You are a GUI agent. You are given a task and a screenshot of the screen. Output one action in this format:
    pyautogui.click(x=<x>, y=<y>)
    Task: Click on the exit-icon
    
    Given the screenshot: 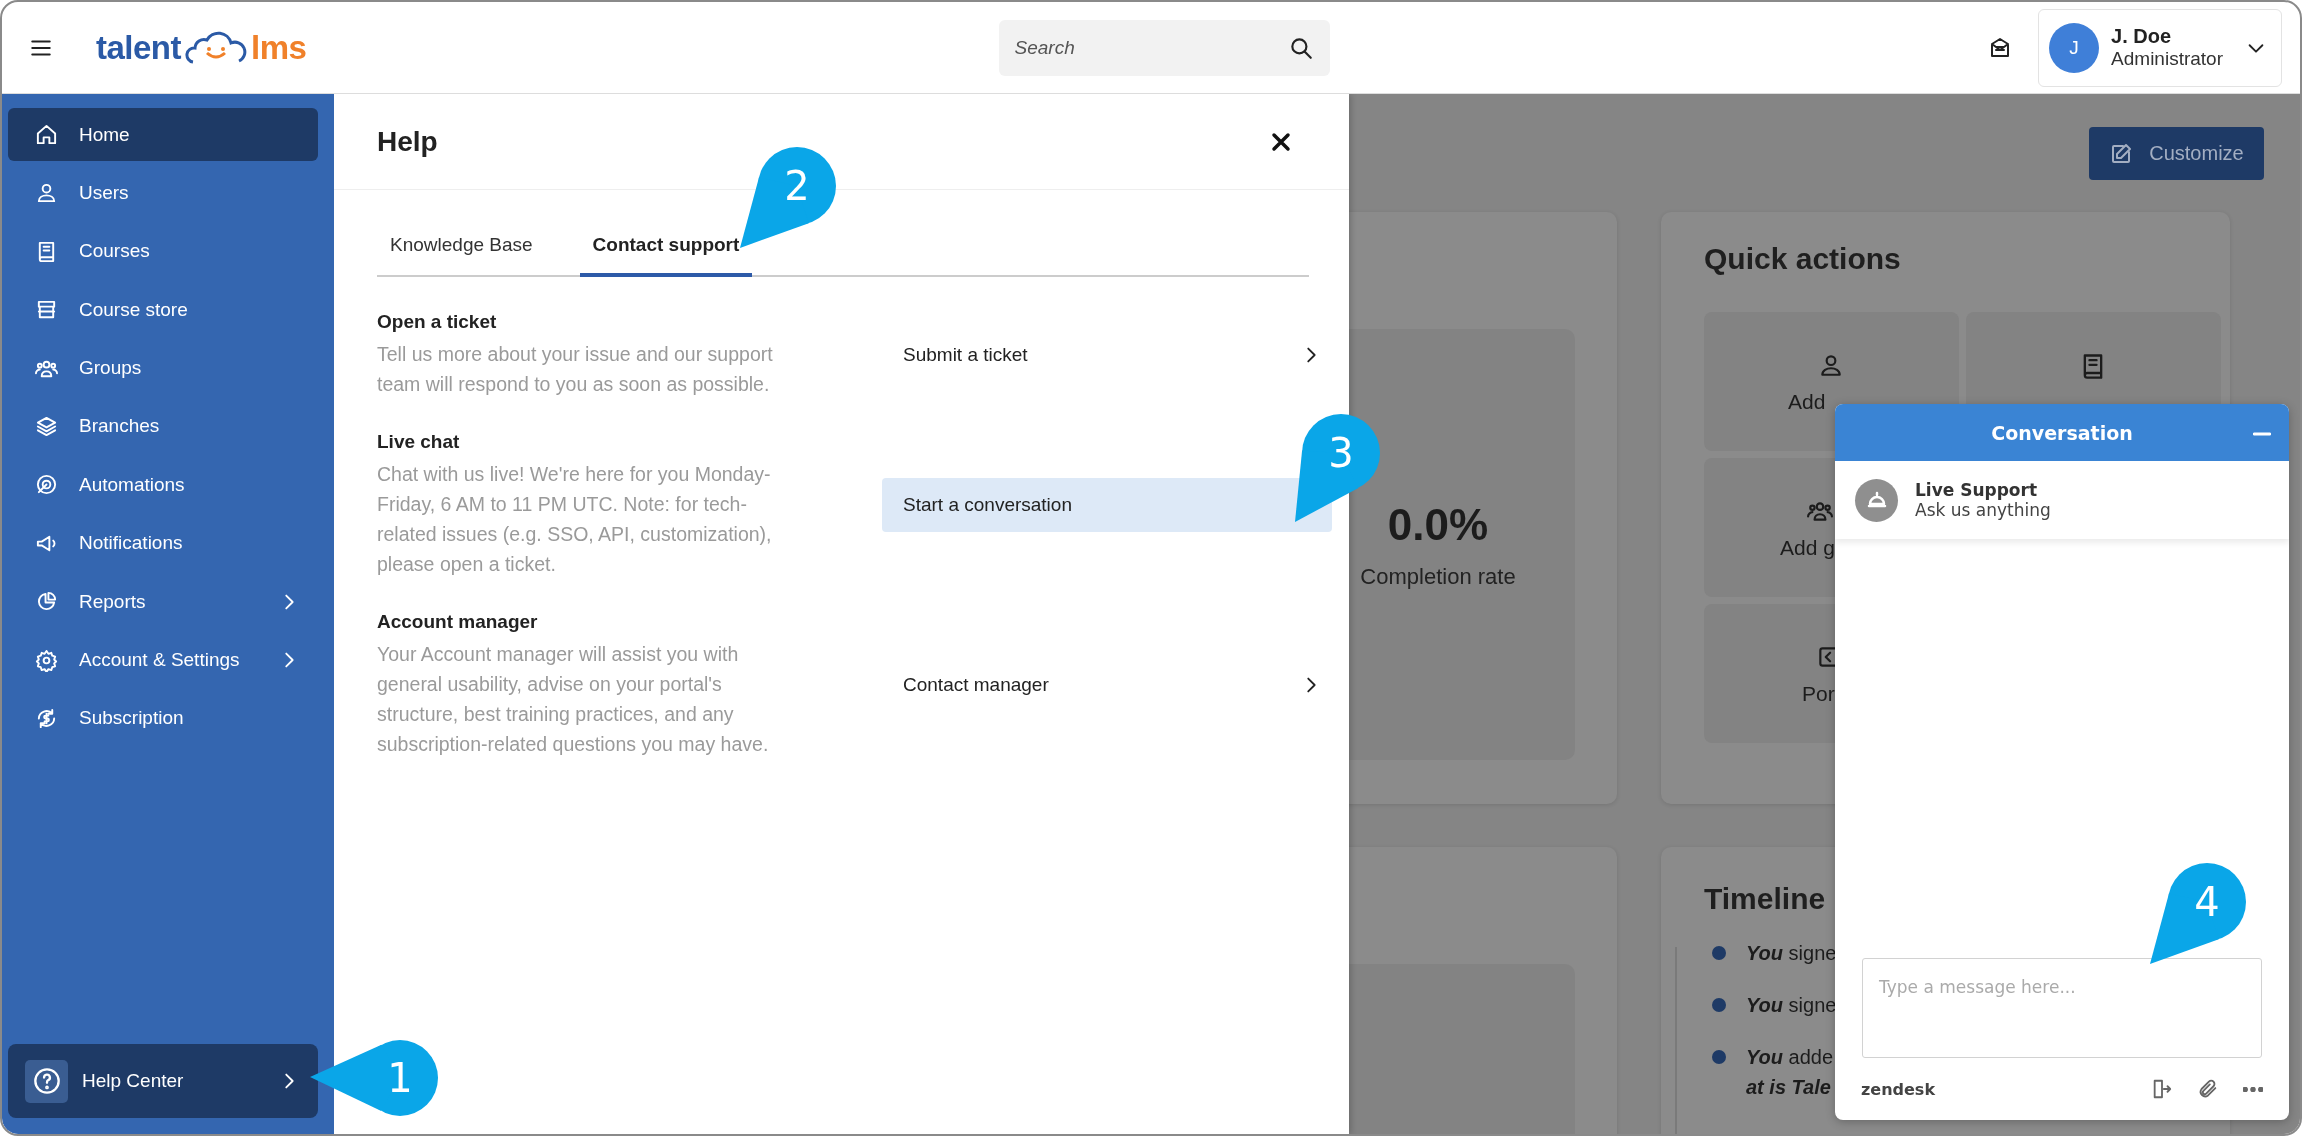 What is the action you would take?
    pyautogui.click(x=2162, y=1089)
    